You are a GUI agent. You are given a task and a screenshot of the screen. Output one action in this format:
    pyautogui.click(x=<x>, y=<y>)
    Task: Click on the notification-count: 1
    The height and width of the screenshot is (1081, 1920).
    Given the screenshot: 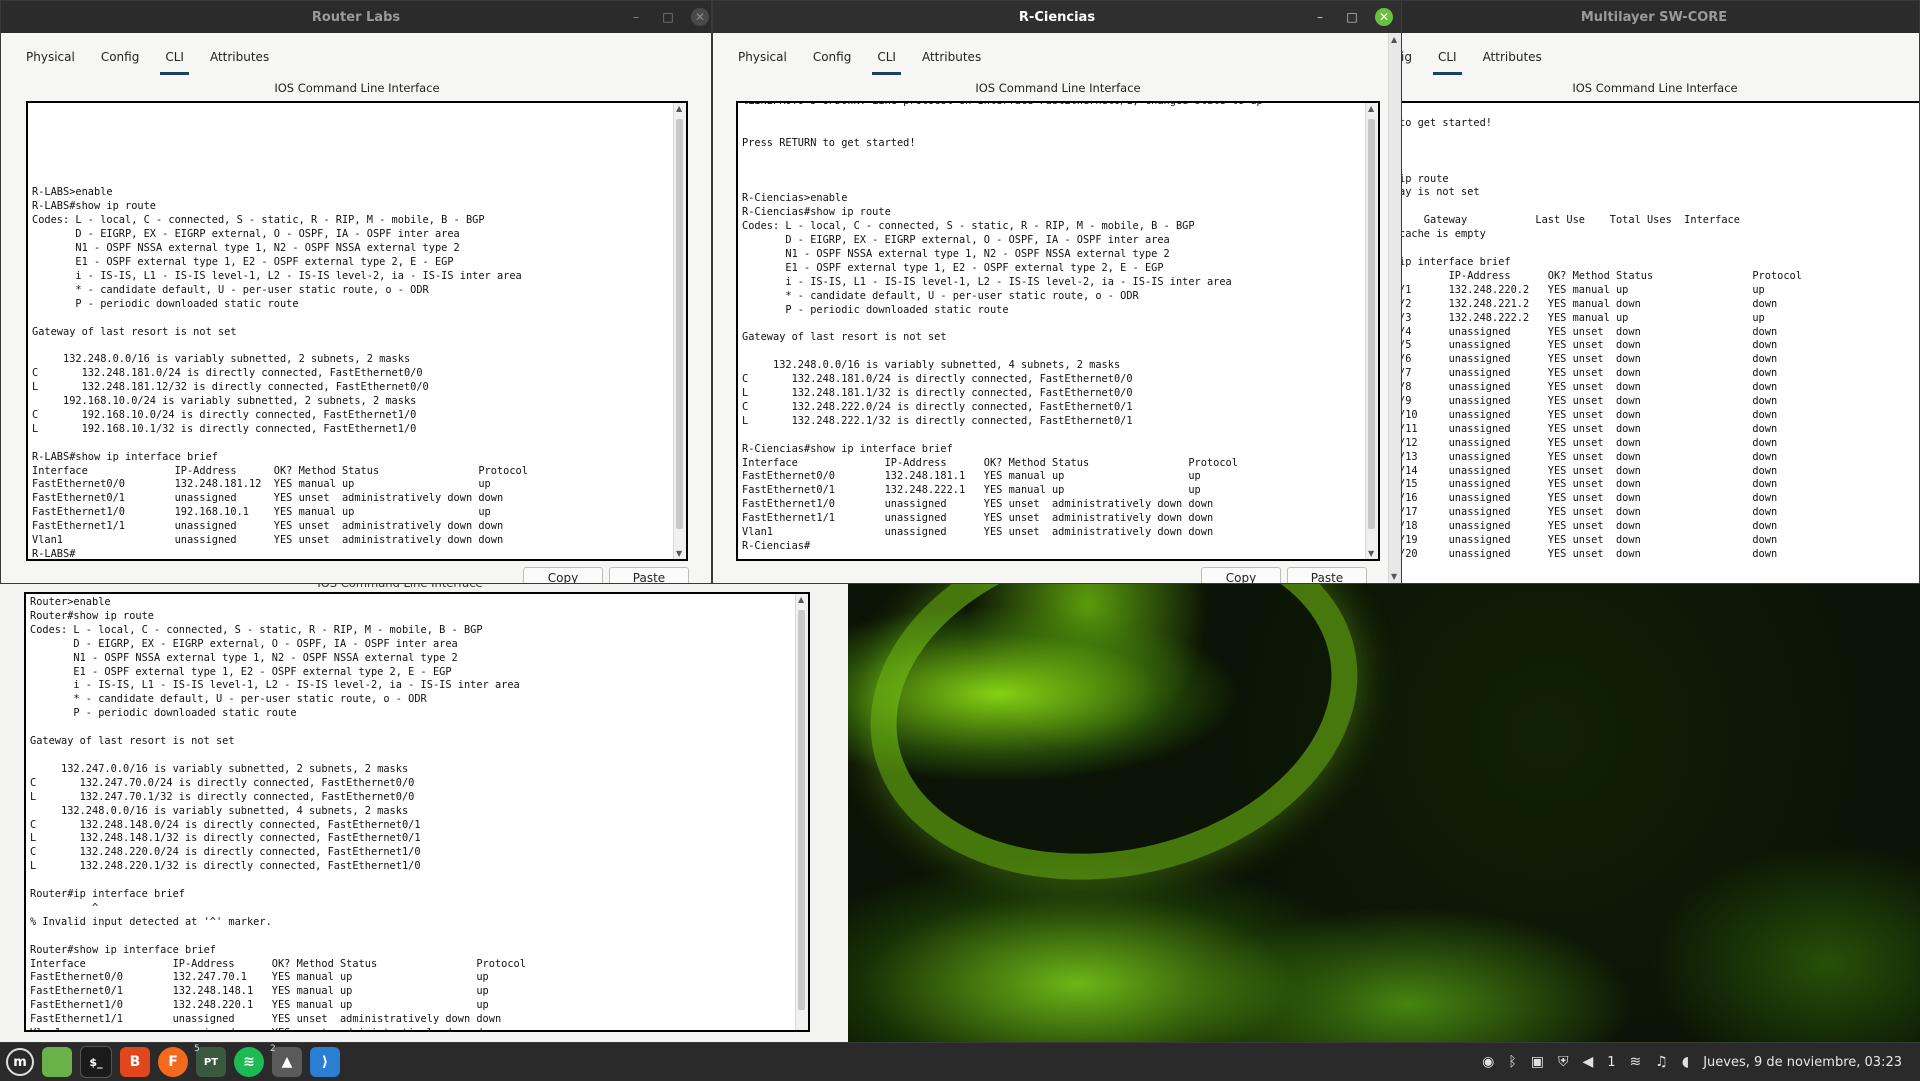 What is the action you would take?
    pyautogui.click(x=1611, y=1062)
    